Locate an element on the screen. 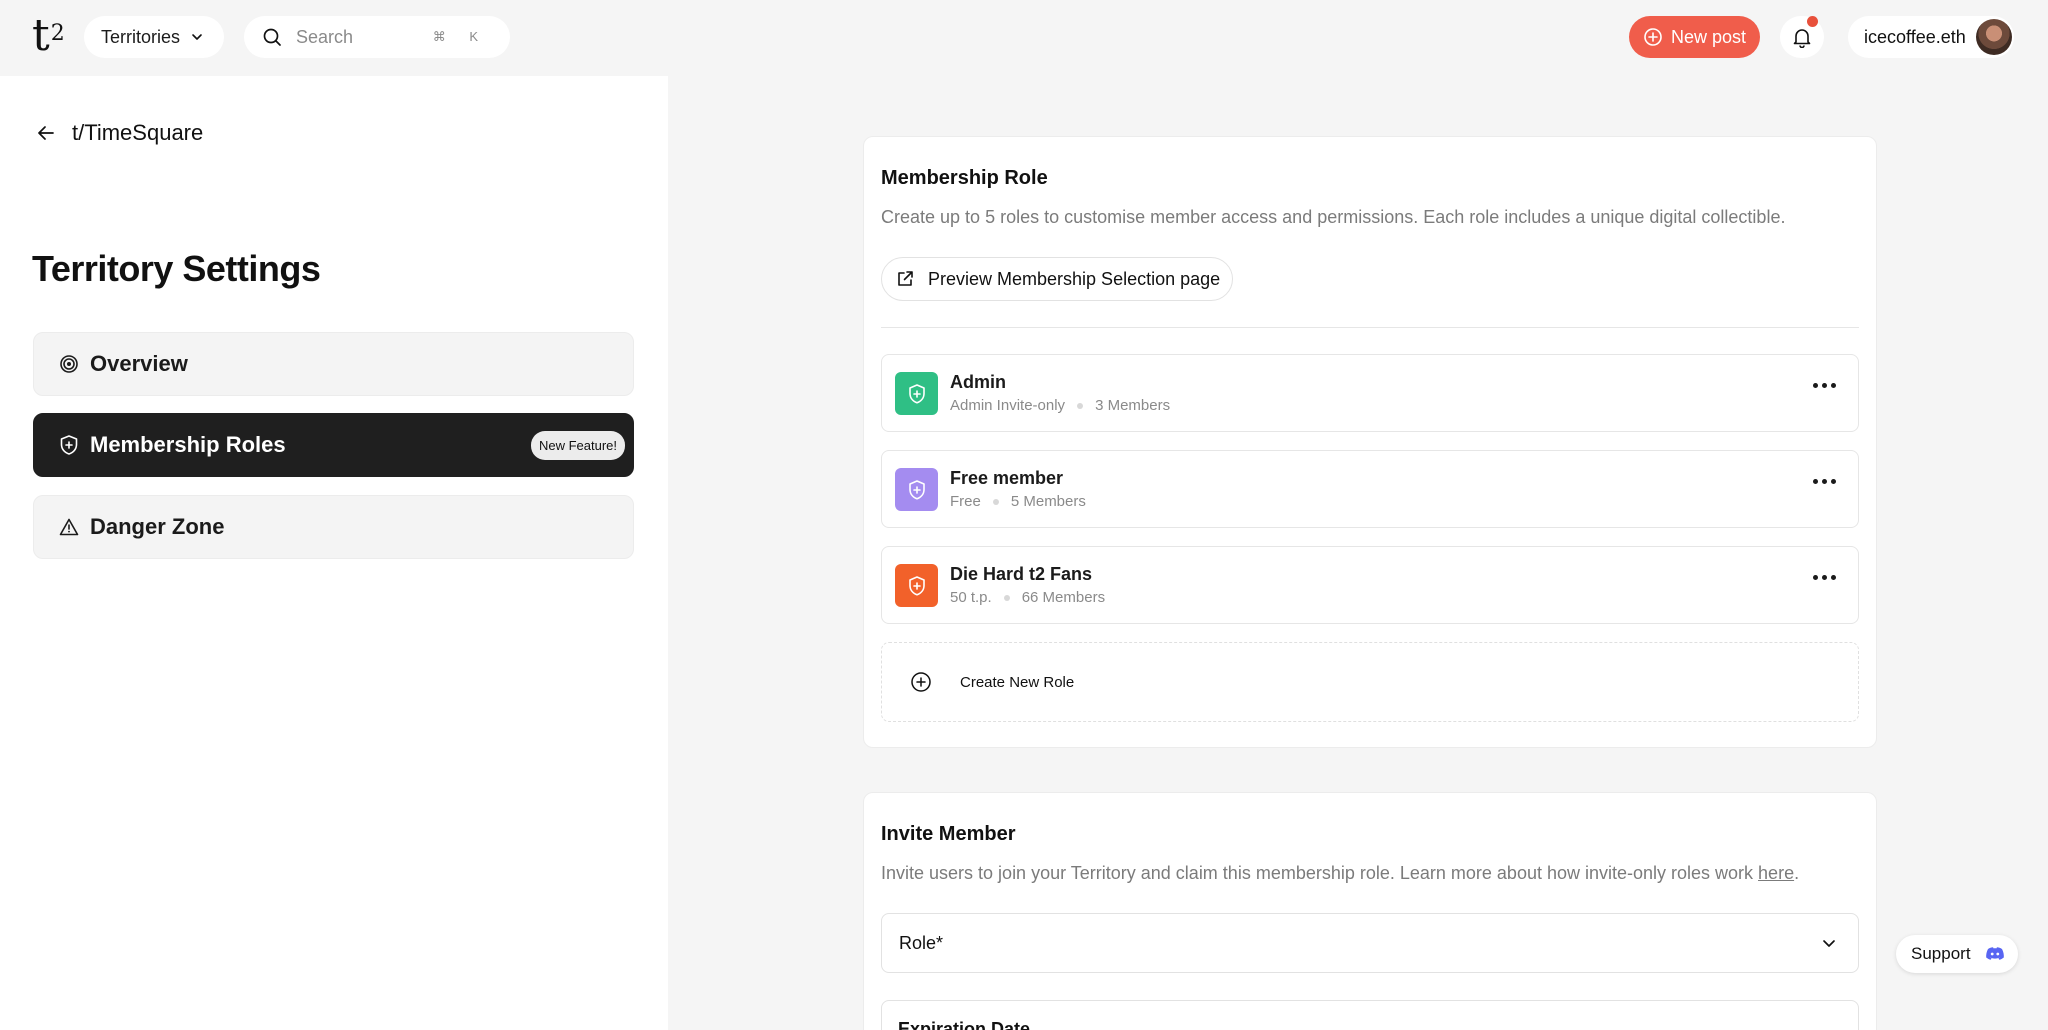  search-shortcut: ⌘ K is located at coordinates (460, 36).